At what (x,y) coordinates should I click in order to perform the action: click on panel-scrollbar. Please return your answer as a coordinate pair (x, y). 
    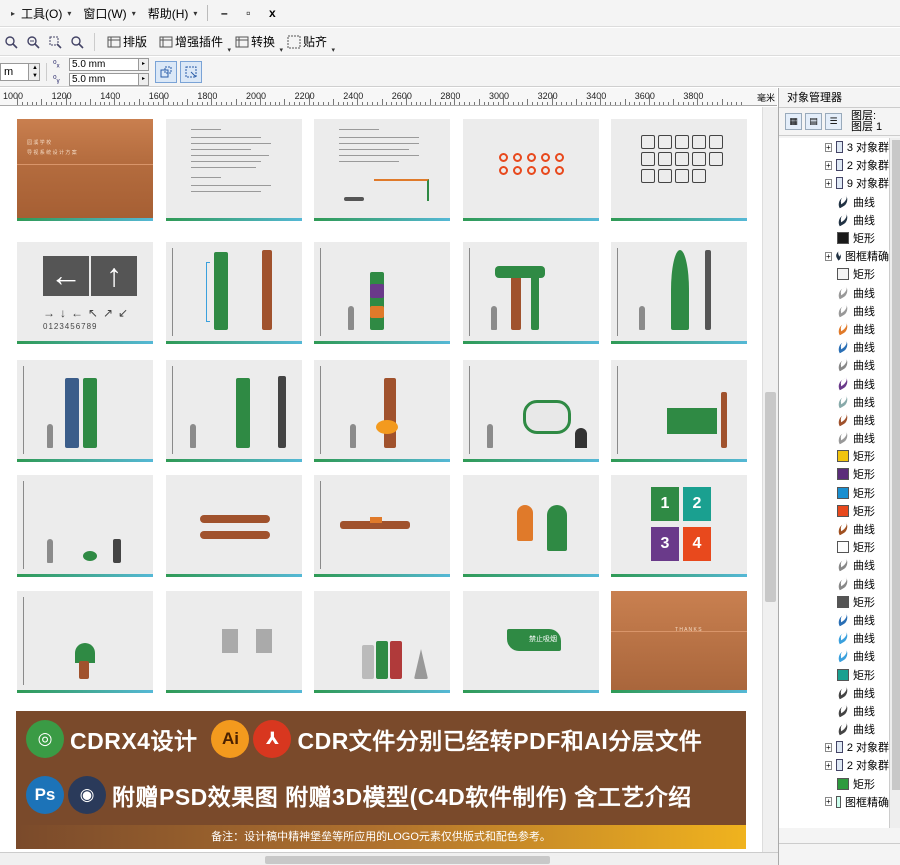
    Looking at the image, I should click on (894, 483).